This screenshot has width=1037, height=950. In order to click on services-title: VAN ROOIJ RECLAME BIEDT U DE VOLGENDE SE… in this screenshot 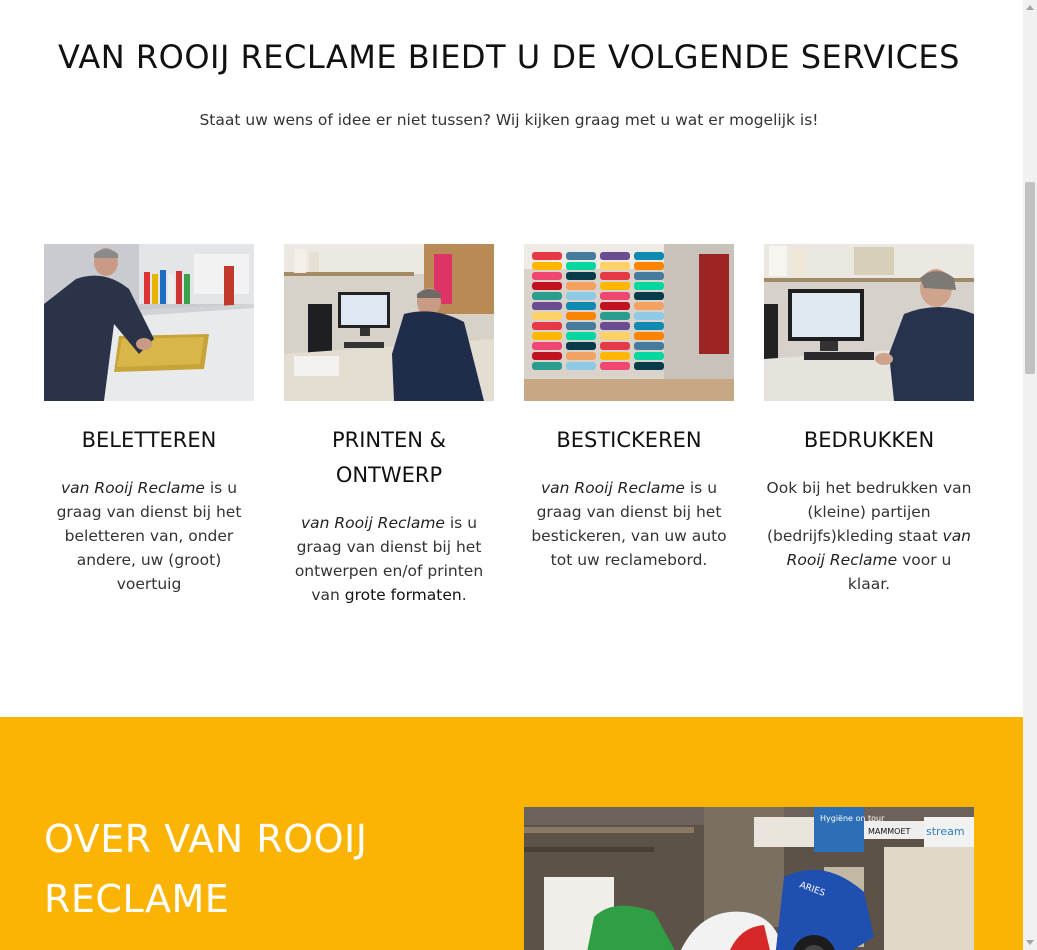, I will do `click(509, 57)`.